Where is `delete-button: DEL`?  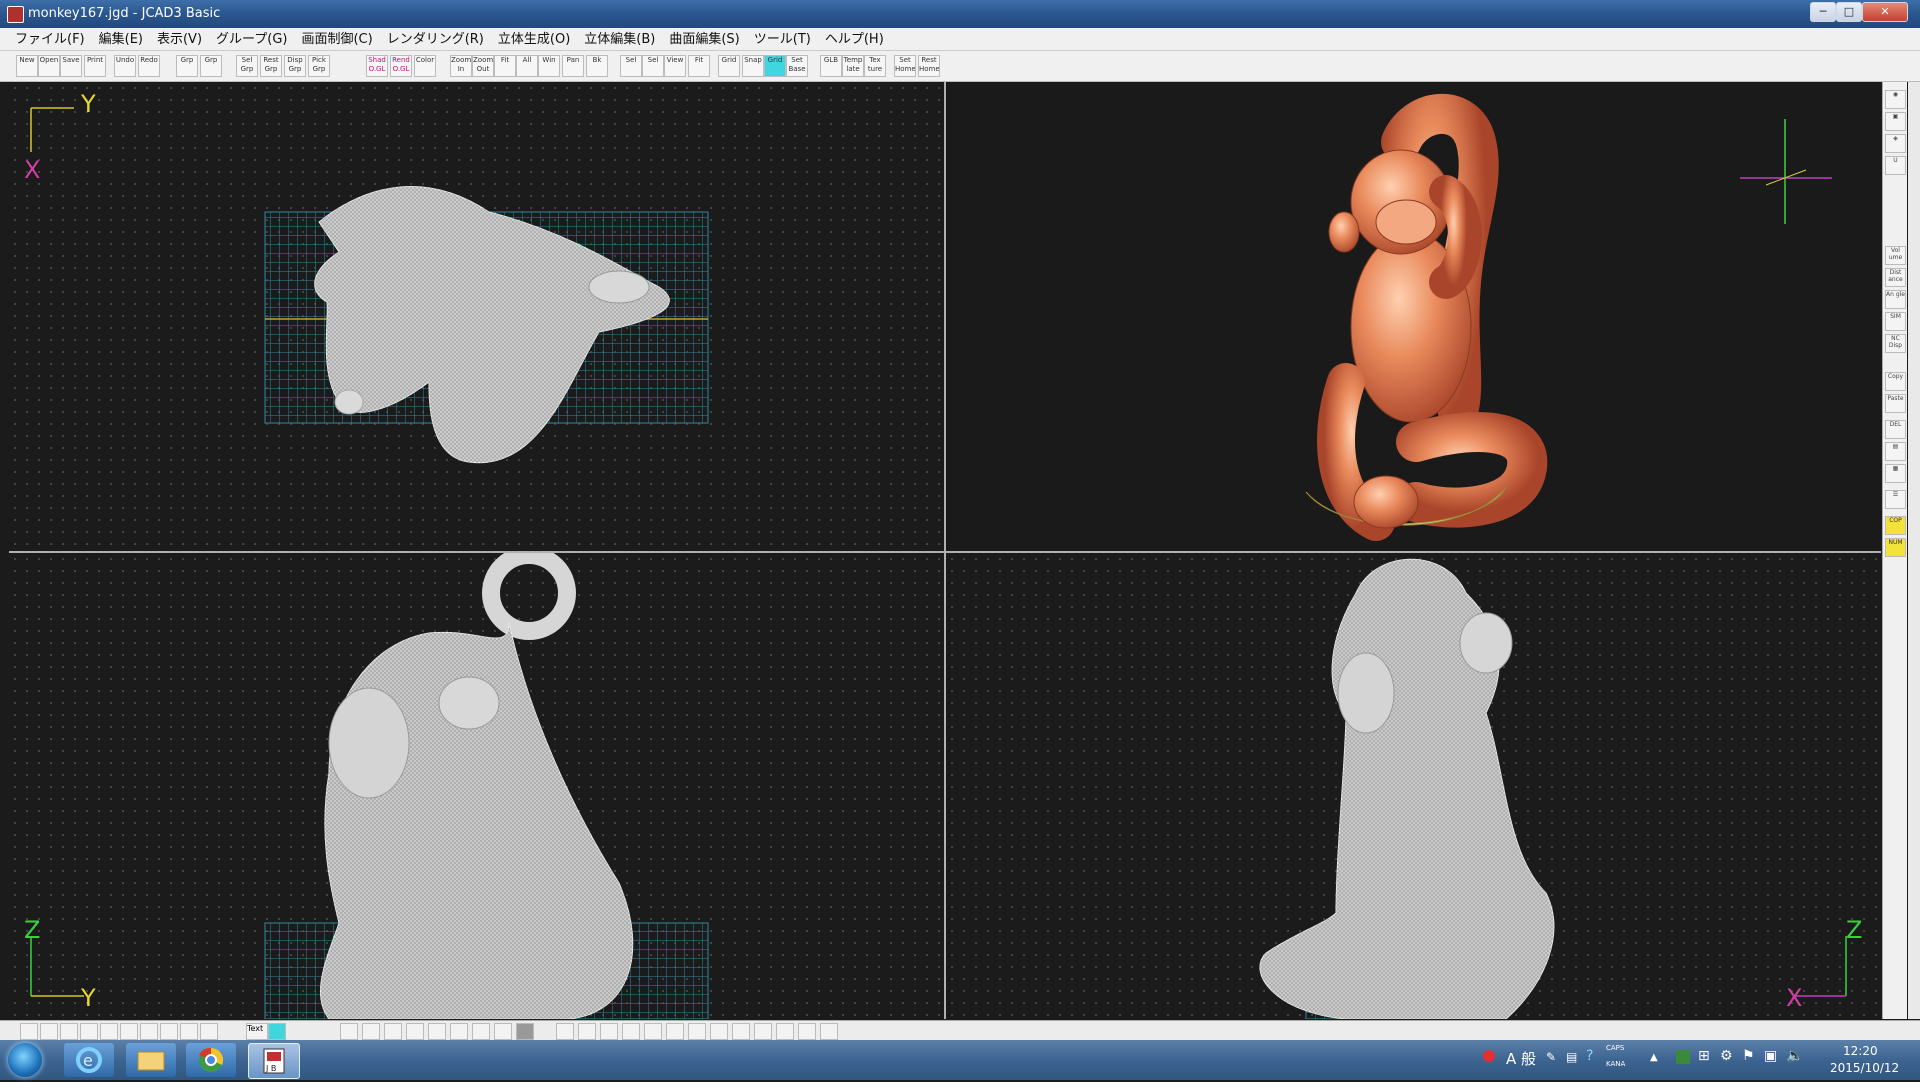 delete-button: DEL is located at coordinates (1895, 429).